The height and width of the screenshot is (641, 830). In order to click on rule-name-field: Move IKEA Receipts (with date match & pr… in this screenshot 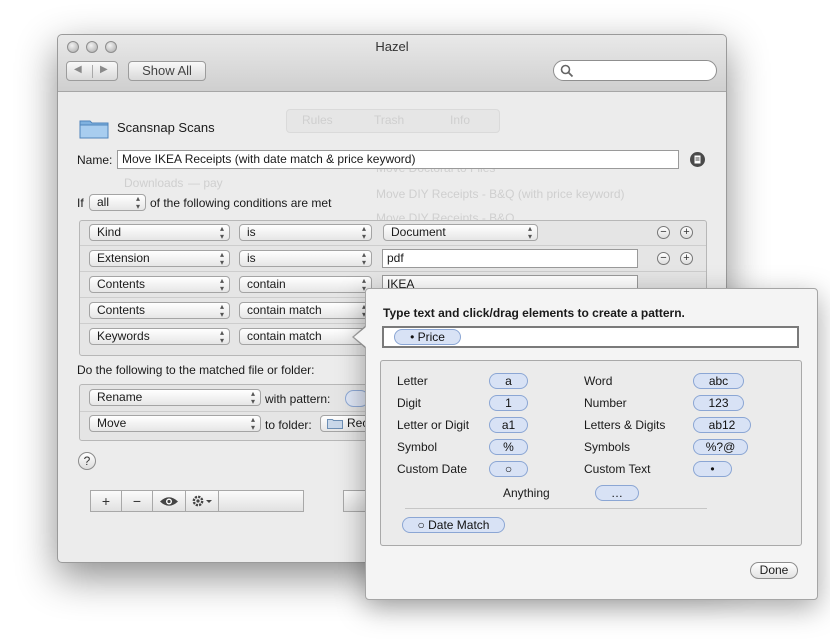, I will do `click(398, 159)`.